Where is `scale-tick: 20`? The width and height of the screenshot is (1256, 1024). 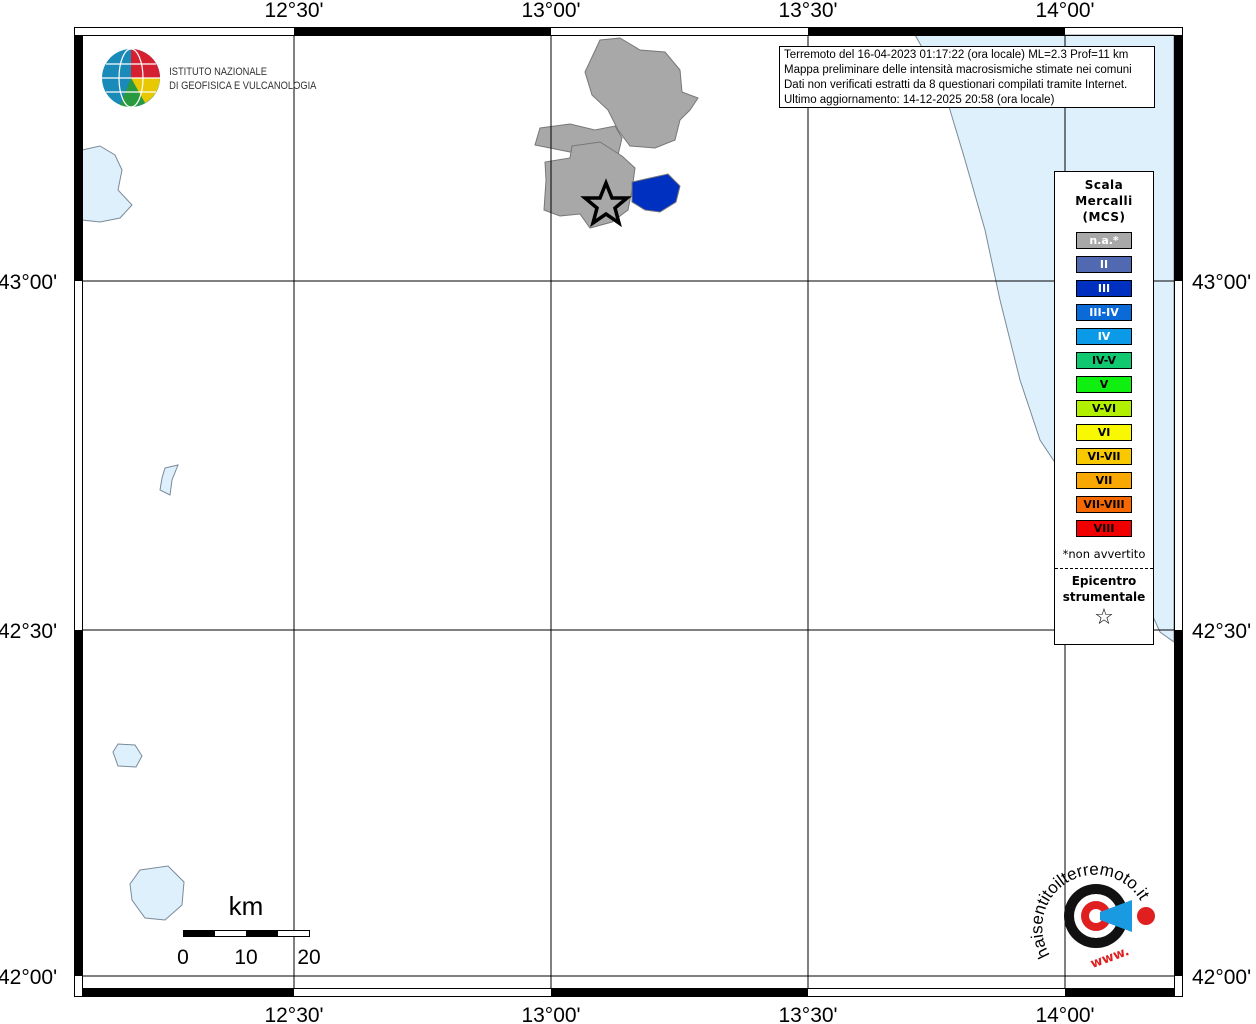 scale-tick: 20 is located at coordinates (308, 957).